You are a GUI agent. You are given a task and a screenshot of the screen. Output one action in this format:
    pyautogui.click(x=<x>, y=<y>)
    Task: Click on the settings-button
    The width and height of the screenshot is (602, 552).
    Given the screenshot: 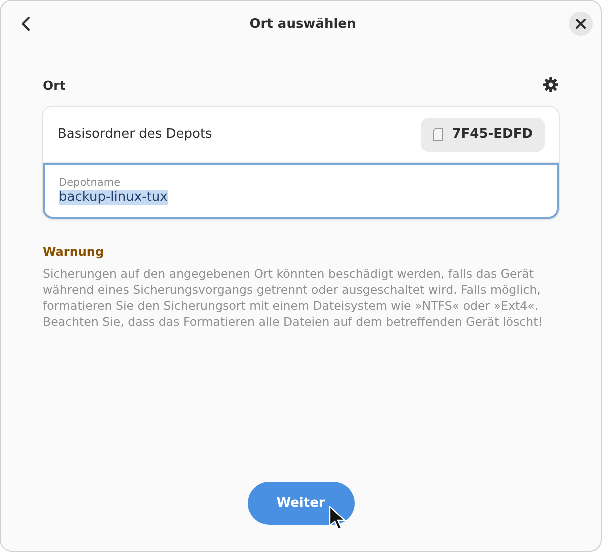 What is the action you would take?
    pyautogui.click(x=551, y=85)
    